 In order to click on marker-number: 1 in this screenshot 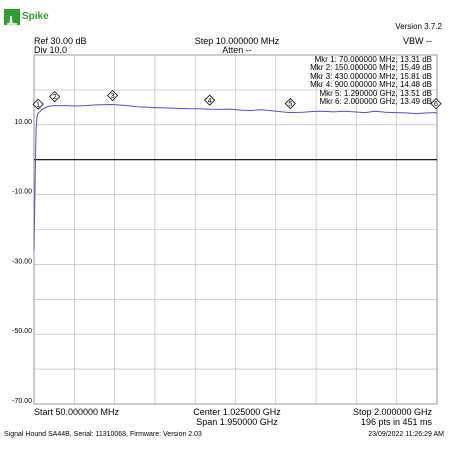, I will do `click(38, 105)`.